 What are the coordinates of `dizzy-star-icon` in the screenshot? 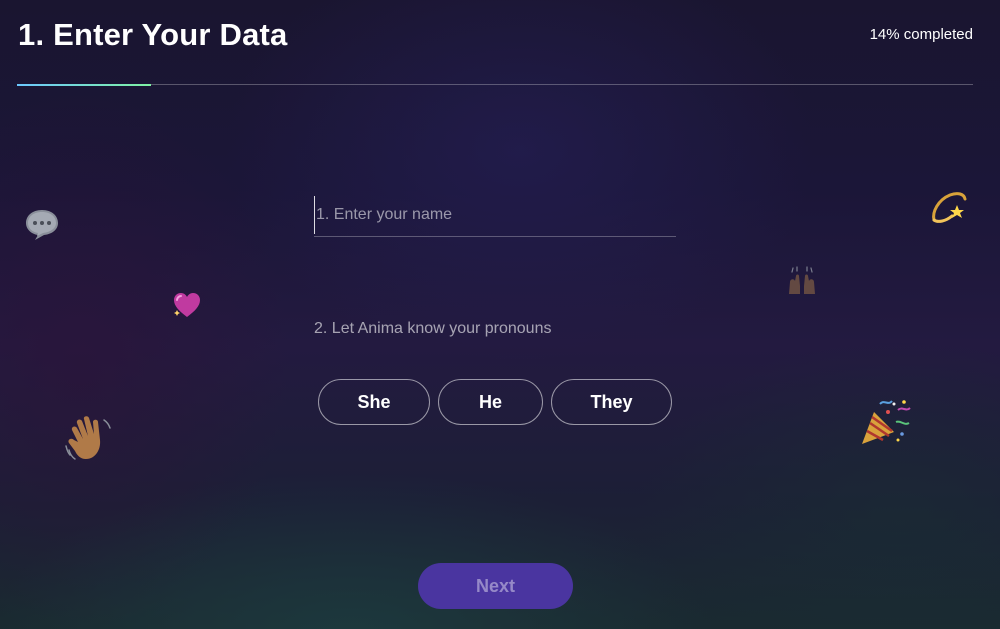 It's located at (949, 207).